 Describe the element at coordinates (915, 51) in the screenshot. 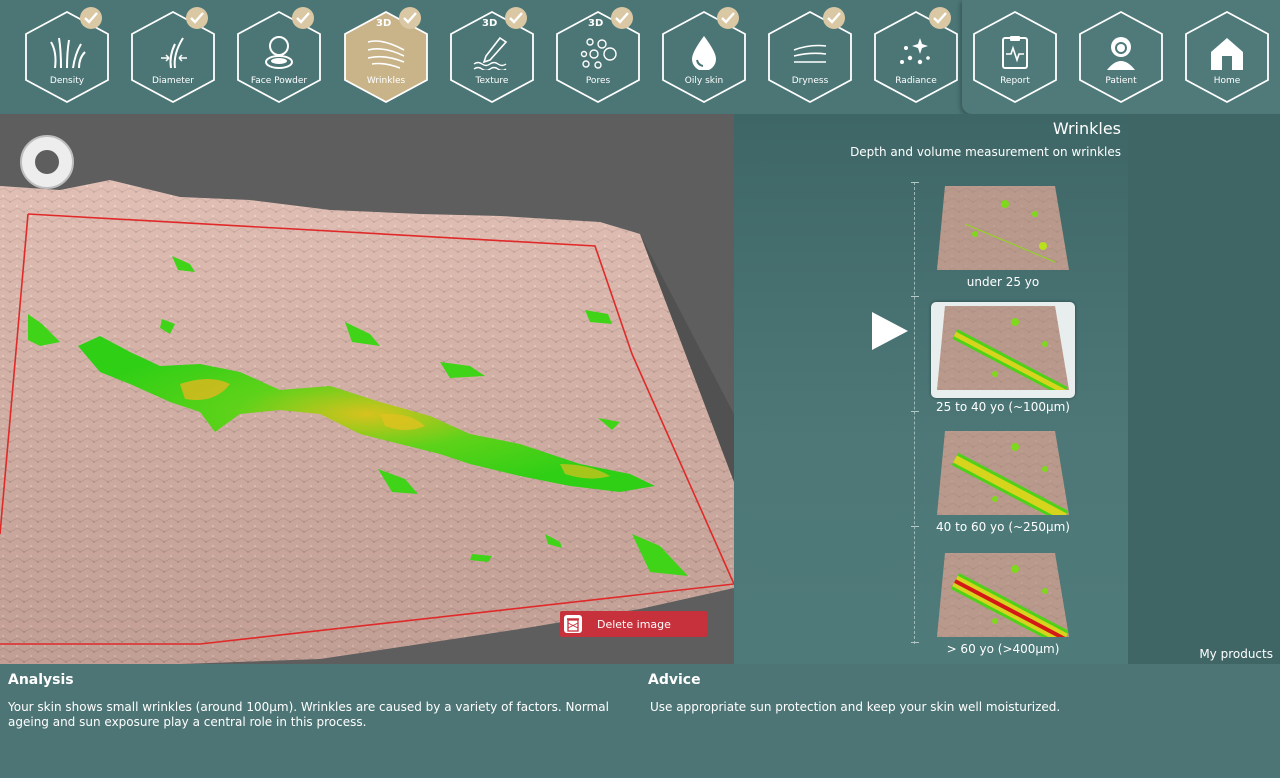

I see `sparkle-icon` at that location.